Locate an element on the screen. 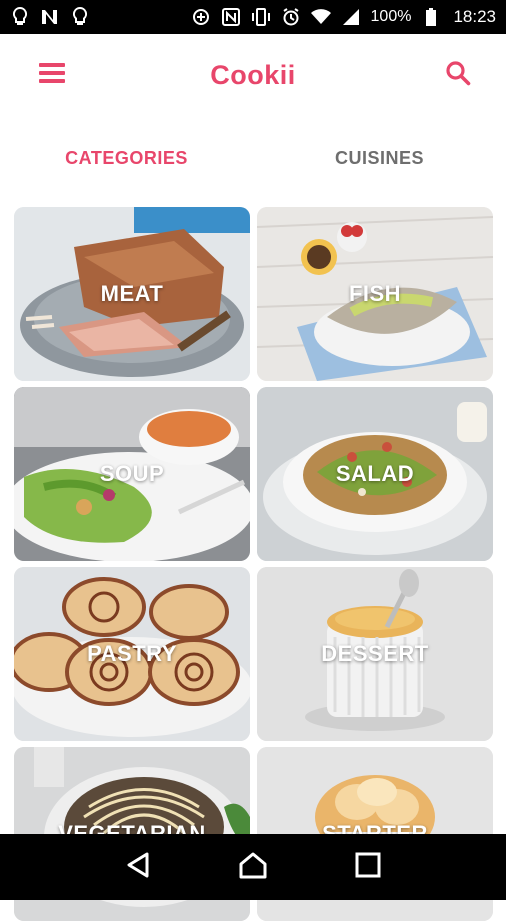 The width and height of the screenshot is (506, 921). back-button is located at coordinates (138, 867).